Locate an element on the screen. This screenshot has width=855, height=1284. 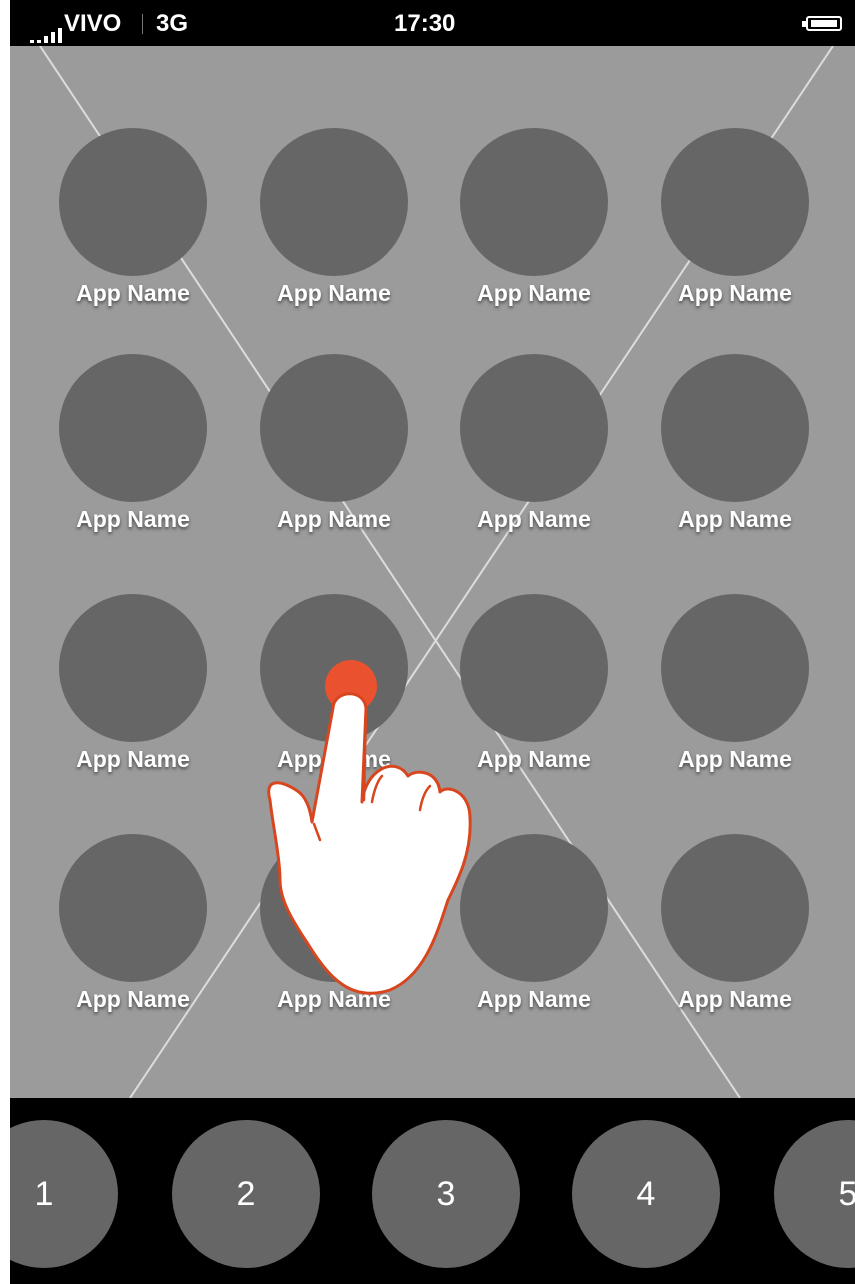
page-dock: 1 2 3 4 5 is located at coordinates (432, 1191).